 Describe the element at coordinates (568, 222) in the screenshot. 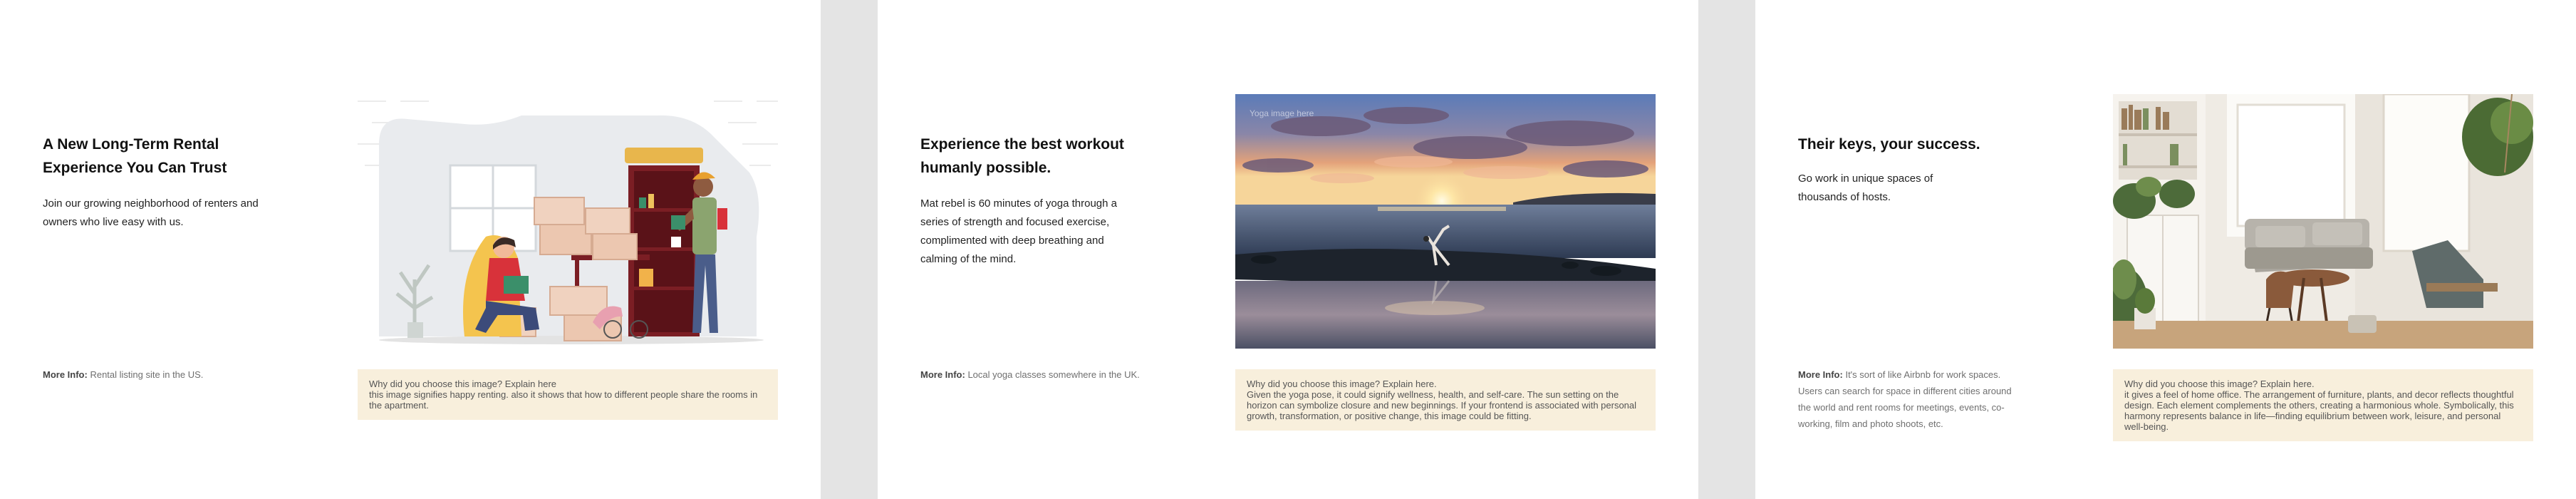

I see `rental-illustration` at that location.